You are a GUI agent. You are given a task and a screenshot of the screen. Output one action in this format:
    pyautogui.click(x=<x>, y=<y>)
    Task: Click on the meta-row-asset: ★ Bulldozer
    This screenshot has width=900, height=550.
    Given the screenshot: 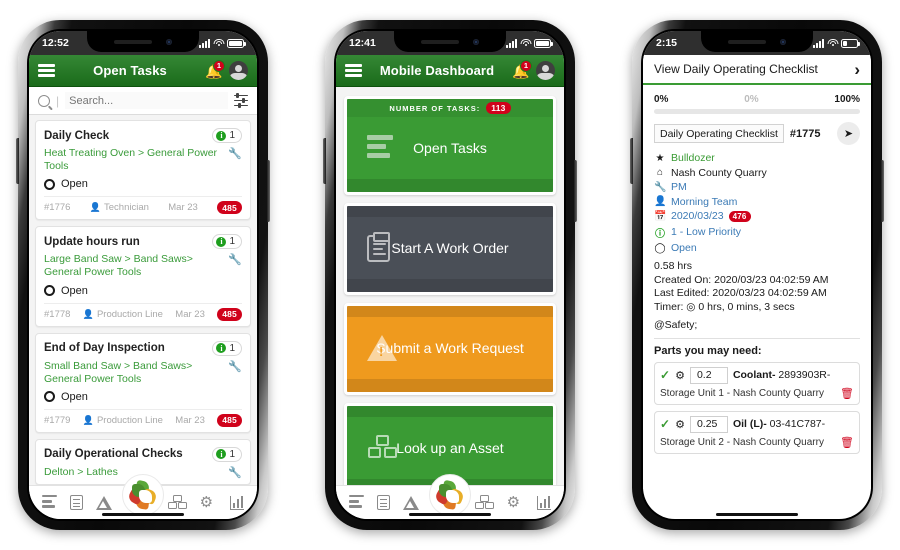 What is the action you would take?
    pyautogui.click(x=757, y=158)
    